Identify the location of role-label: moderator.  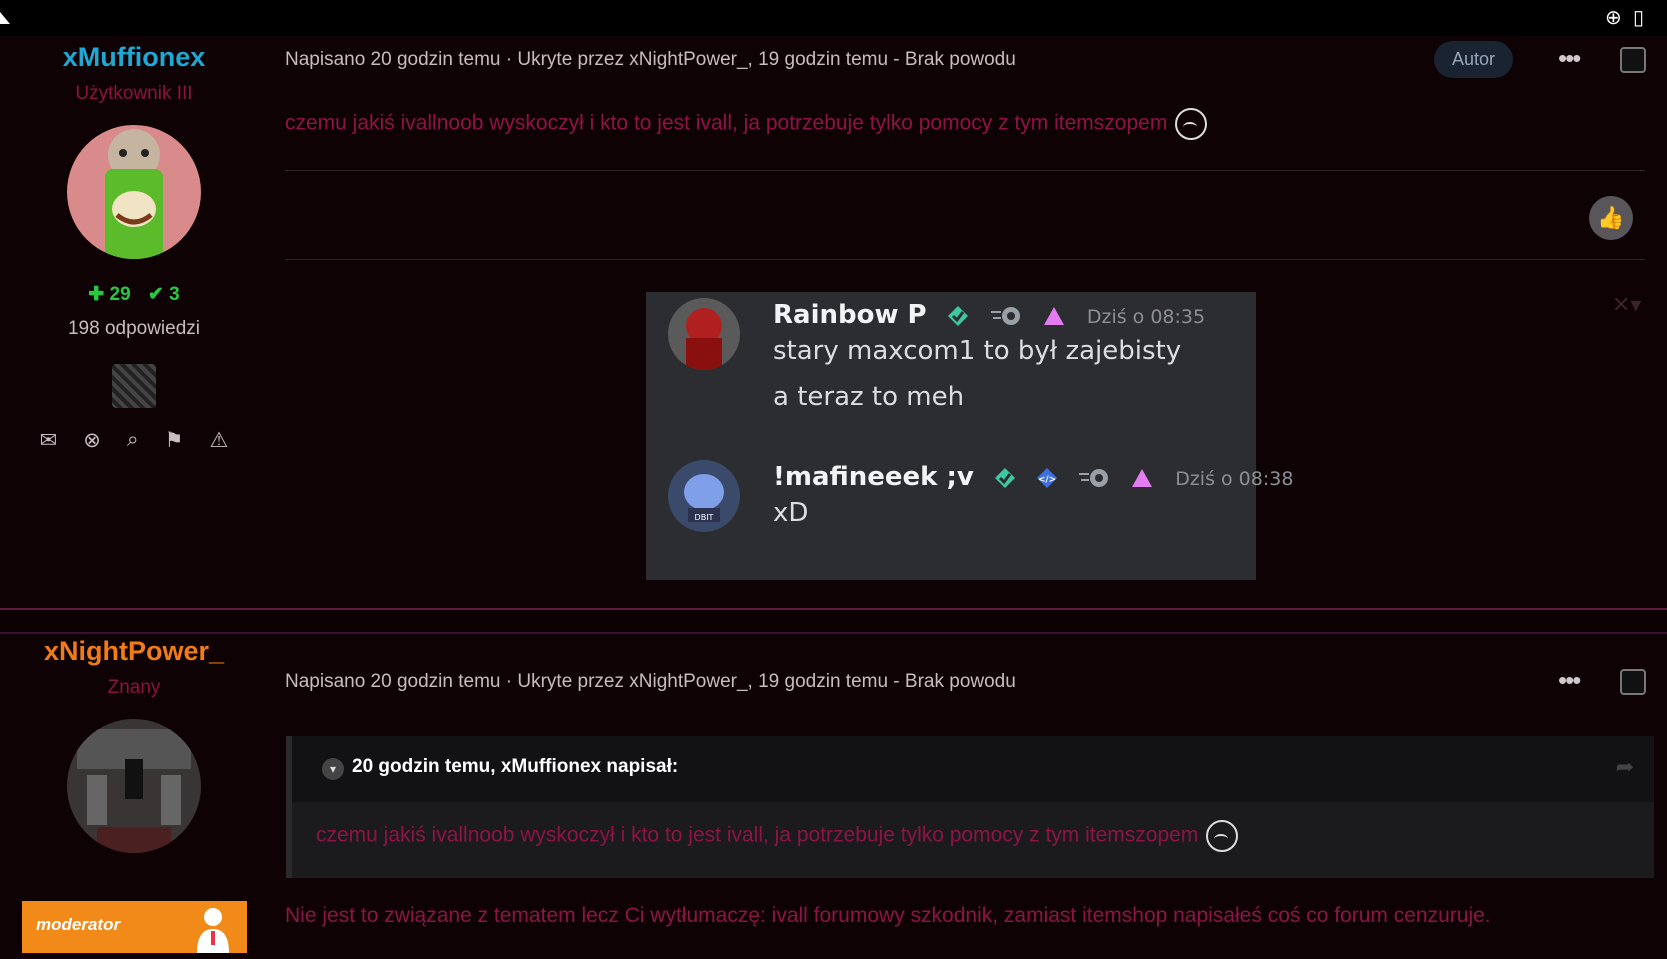
(78, 924).